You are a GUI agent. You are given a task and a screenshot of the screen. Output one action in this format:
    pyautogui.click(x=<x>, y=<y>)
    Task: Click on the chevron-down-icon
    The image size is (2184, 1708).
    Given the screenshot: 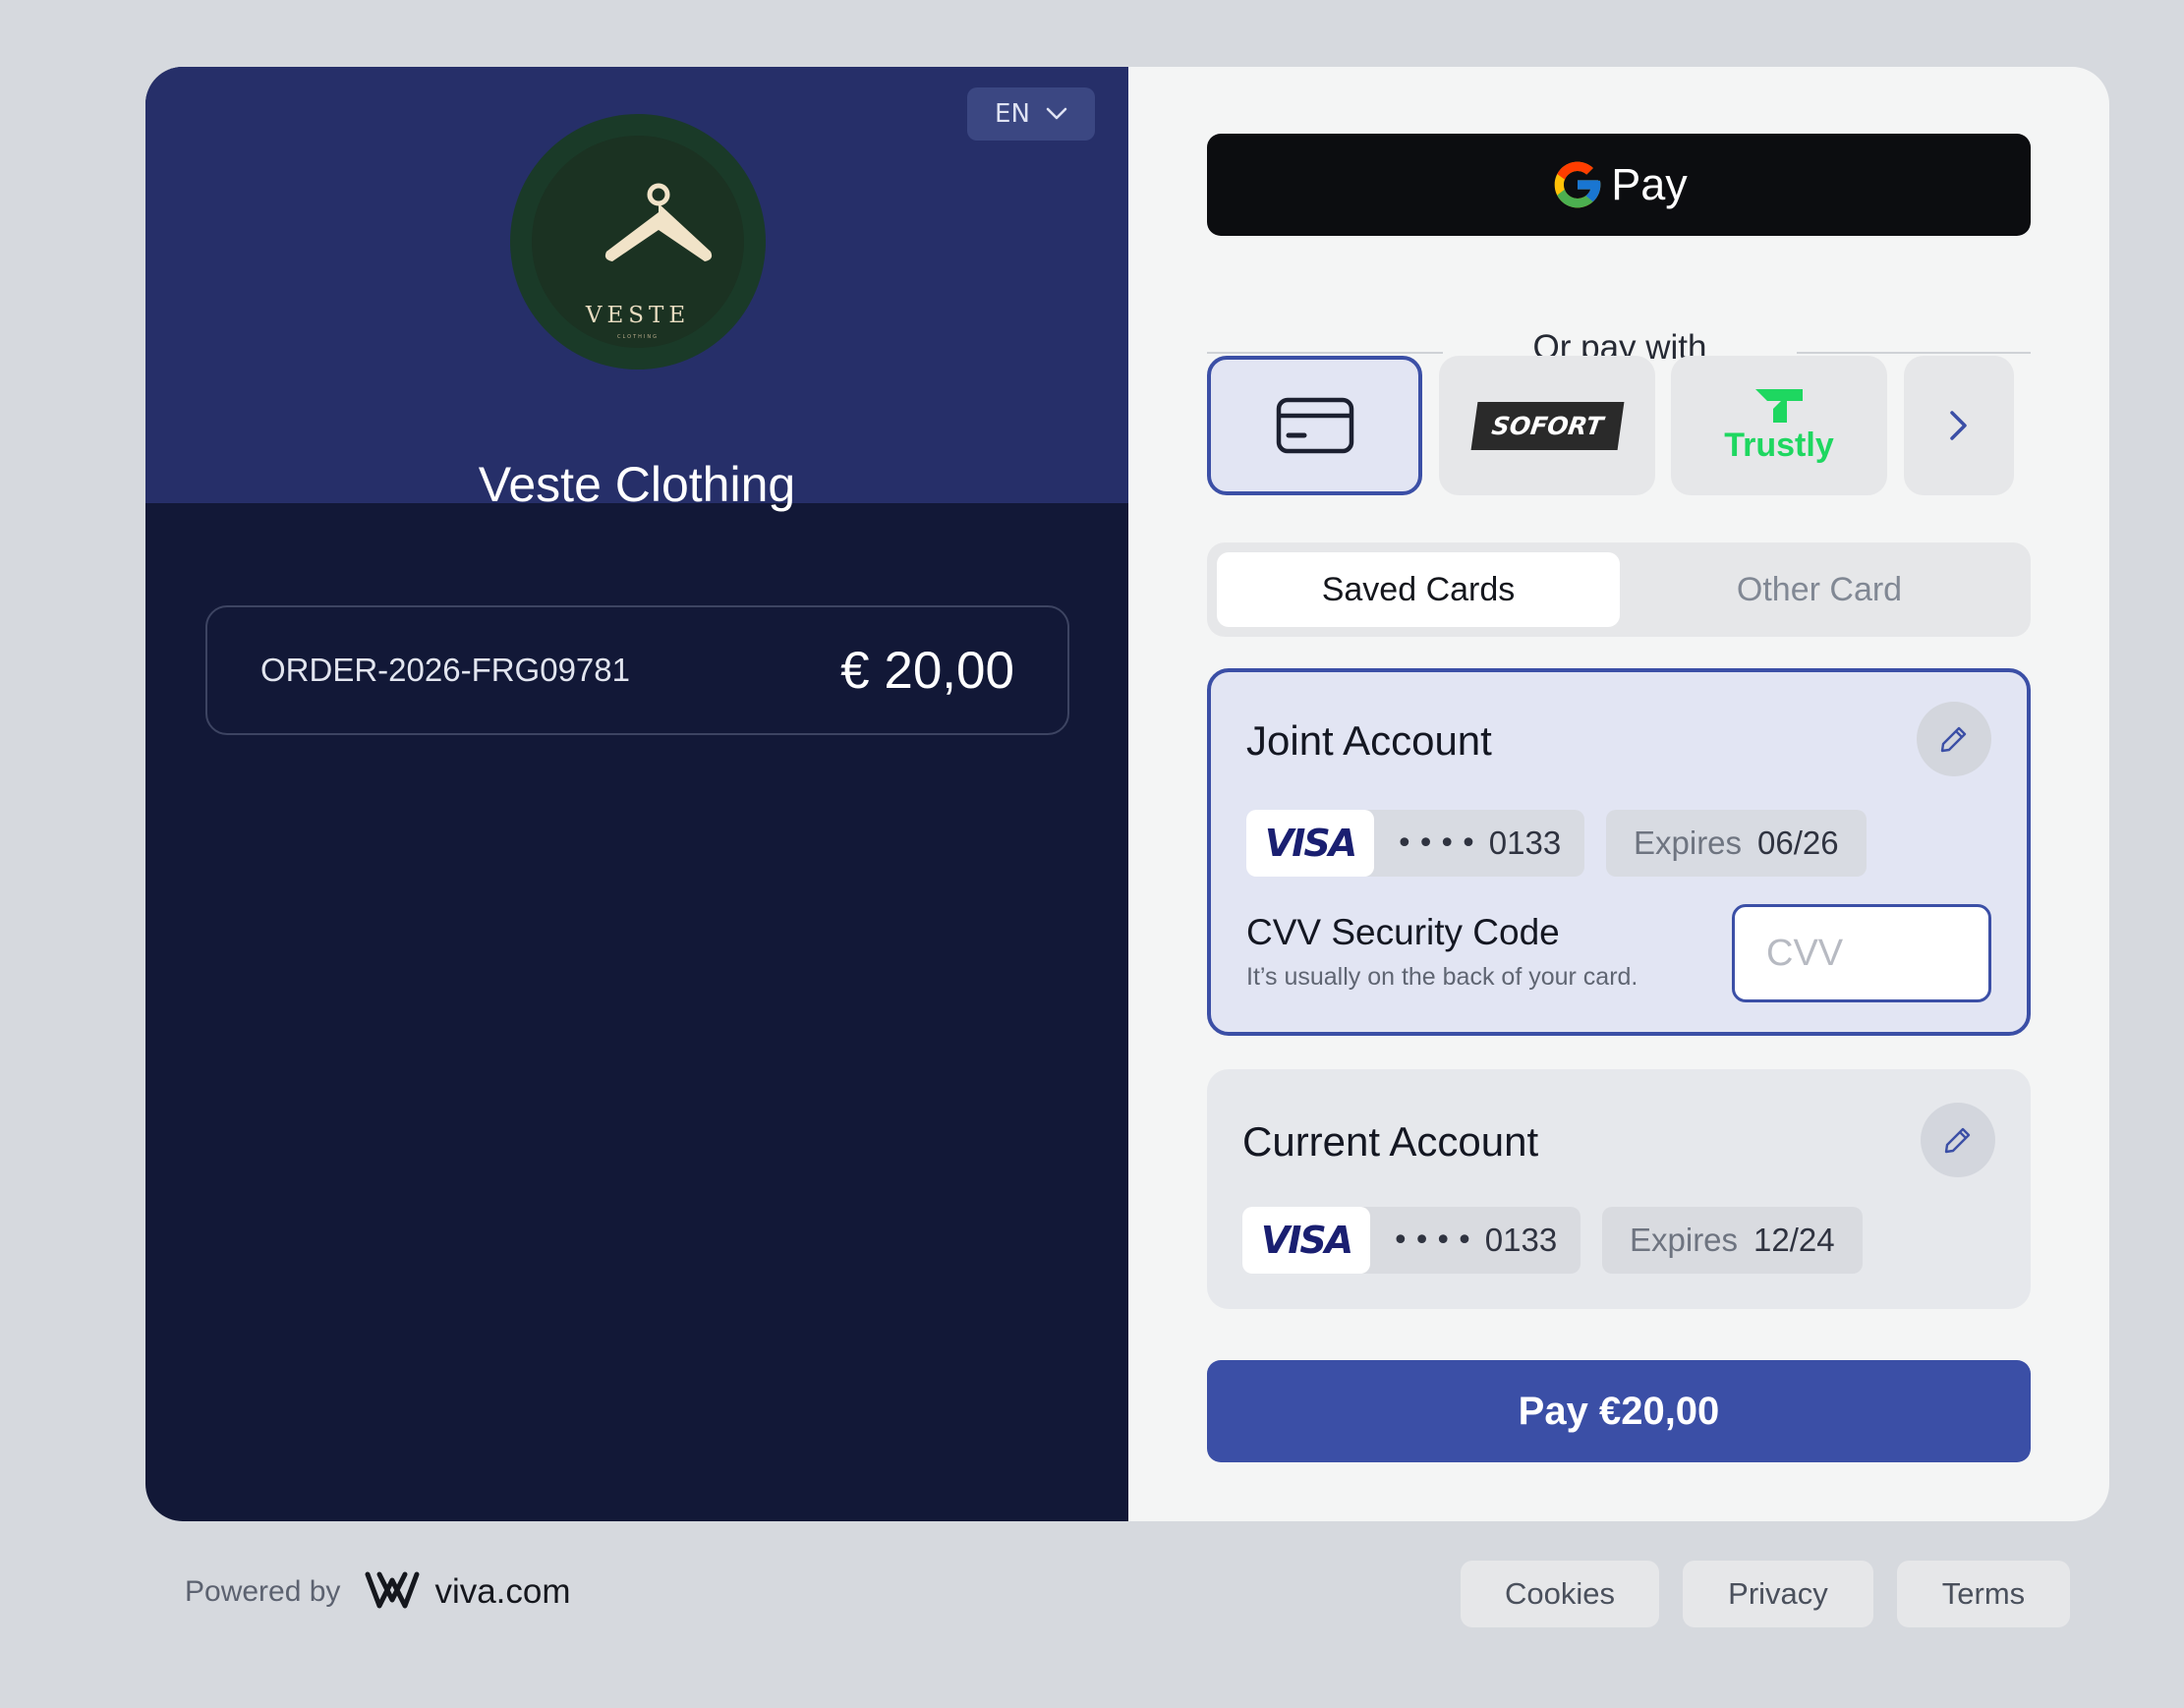 What is the action you would take?
    pyautogui.click(x=1056, y=113)
    